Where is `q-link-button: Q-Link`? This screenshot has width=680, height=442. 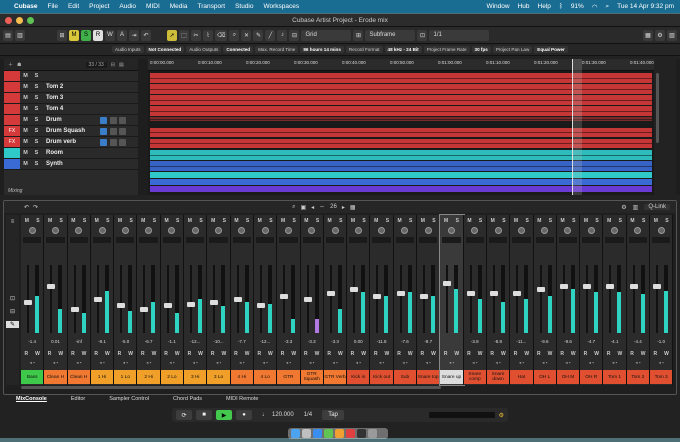 q-link-button: Q-Link is located at coordinates (657, 207).